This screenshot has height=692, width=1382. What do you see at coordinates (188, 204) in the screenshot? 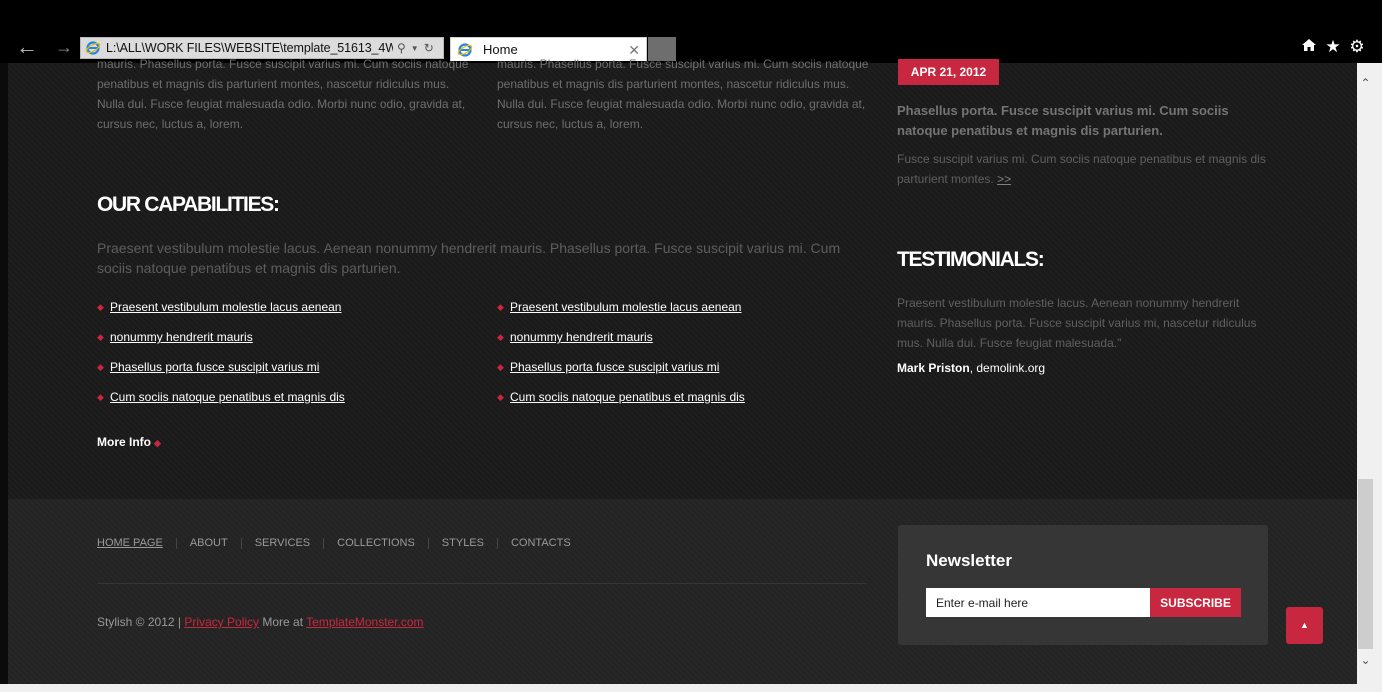
I see `capabilities-title: OUR CAPABILITIES:` at bounding box center [188, 204].